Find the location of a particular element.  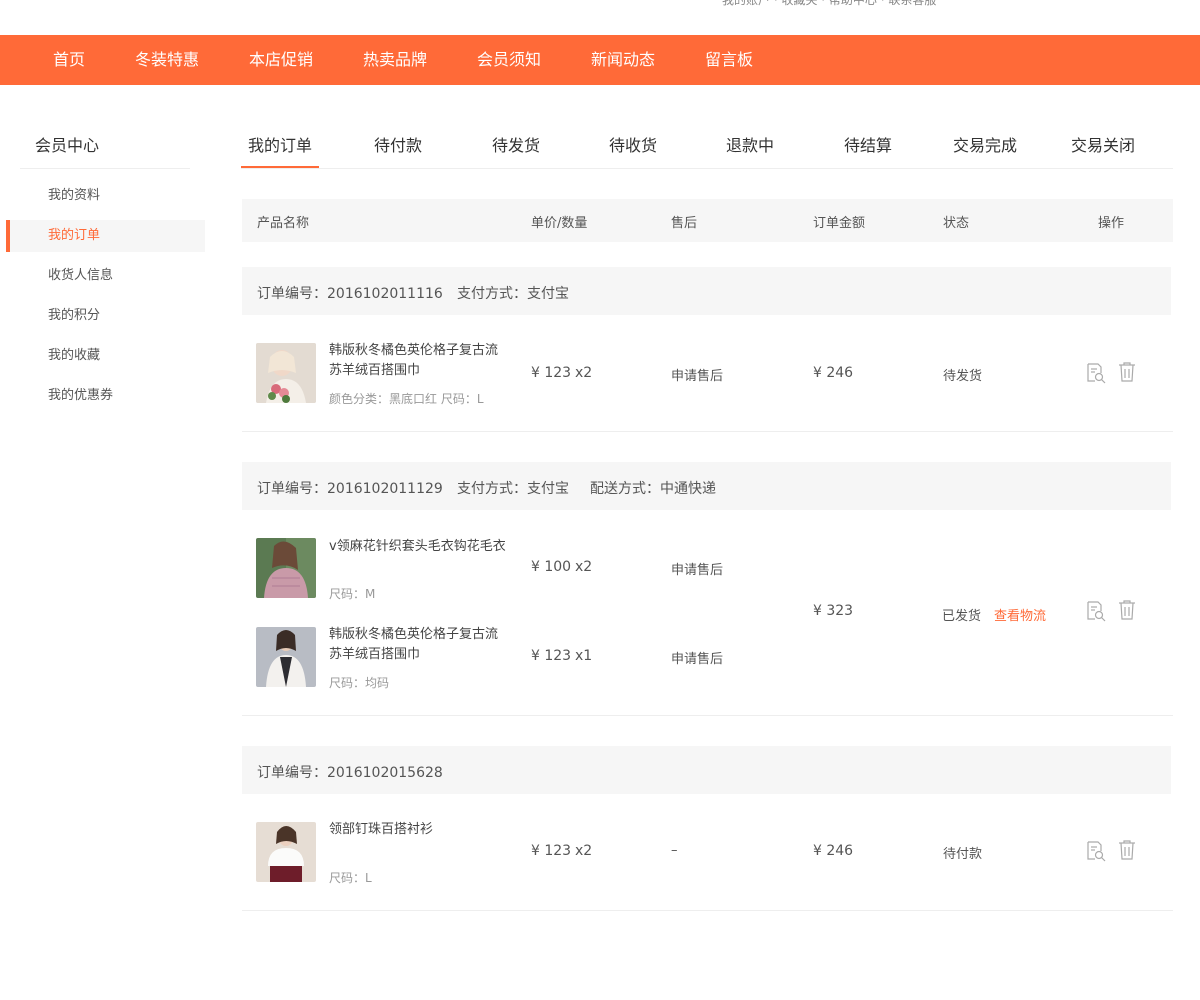

order-number: 订单编号：2016102011129 is located at coordinates (350, 489).